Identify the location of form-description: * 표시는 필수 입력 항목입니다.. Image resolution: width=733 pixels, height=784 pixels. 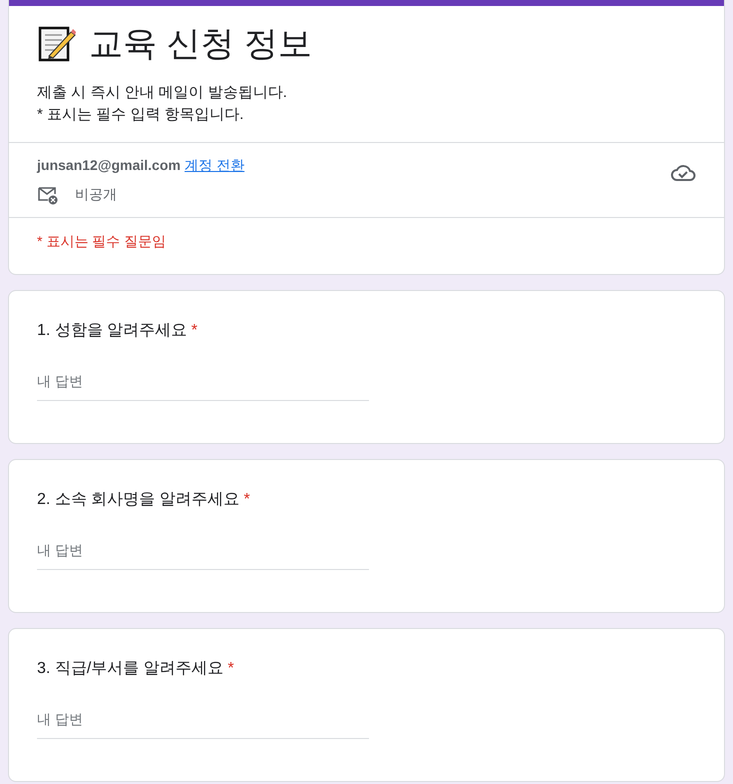
(141, 115).